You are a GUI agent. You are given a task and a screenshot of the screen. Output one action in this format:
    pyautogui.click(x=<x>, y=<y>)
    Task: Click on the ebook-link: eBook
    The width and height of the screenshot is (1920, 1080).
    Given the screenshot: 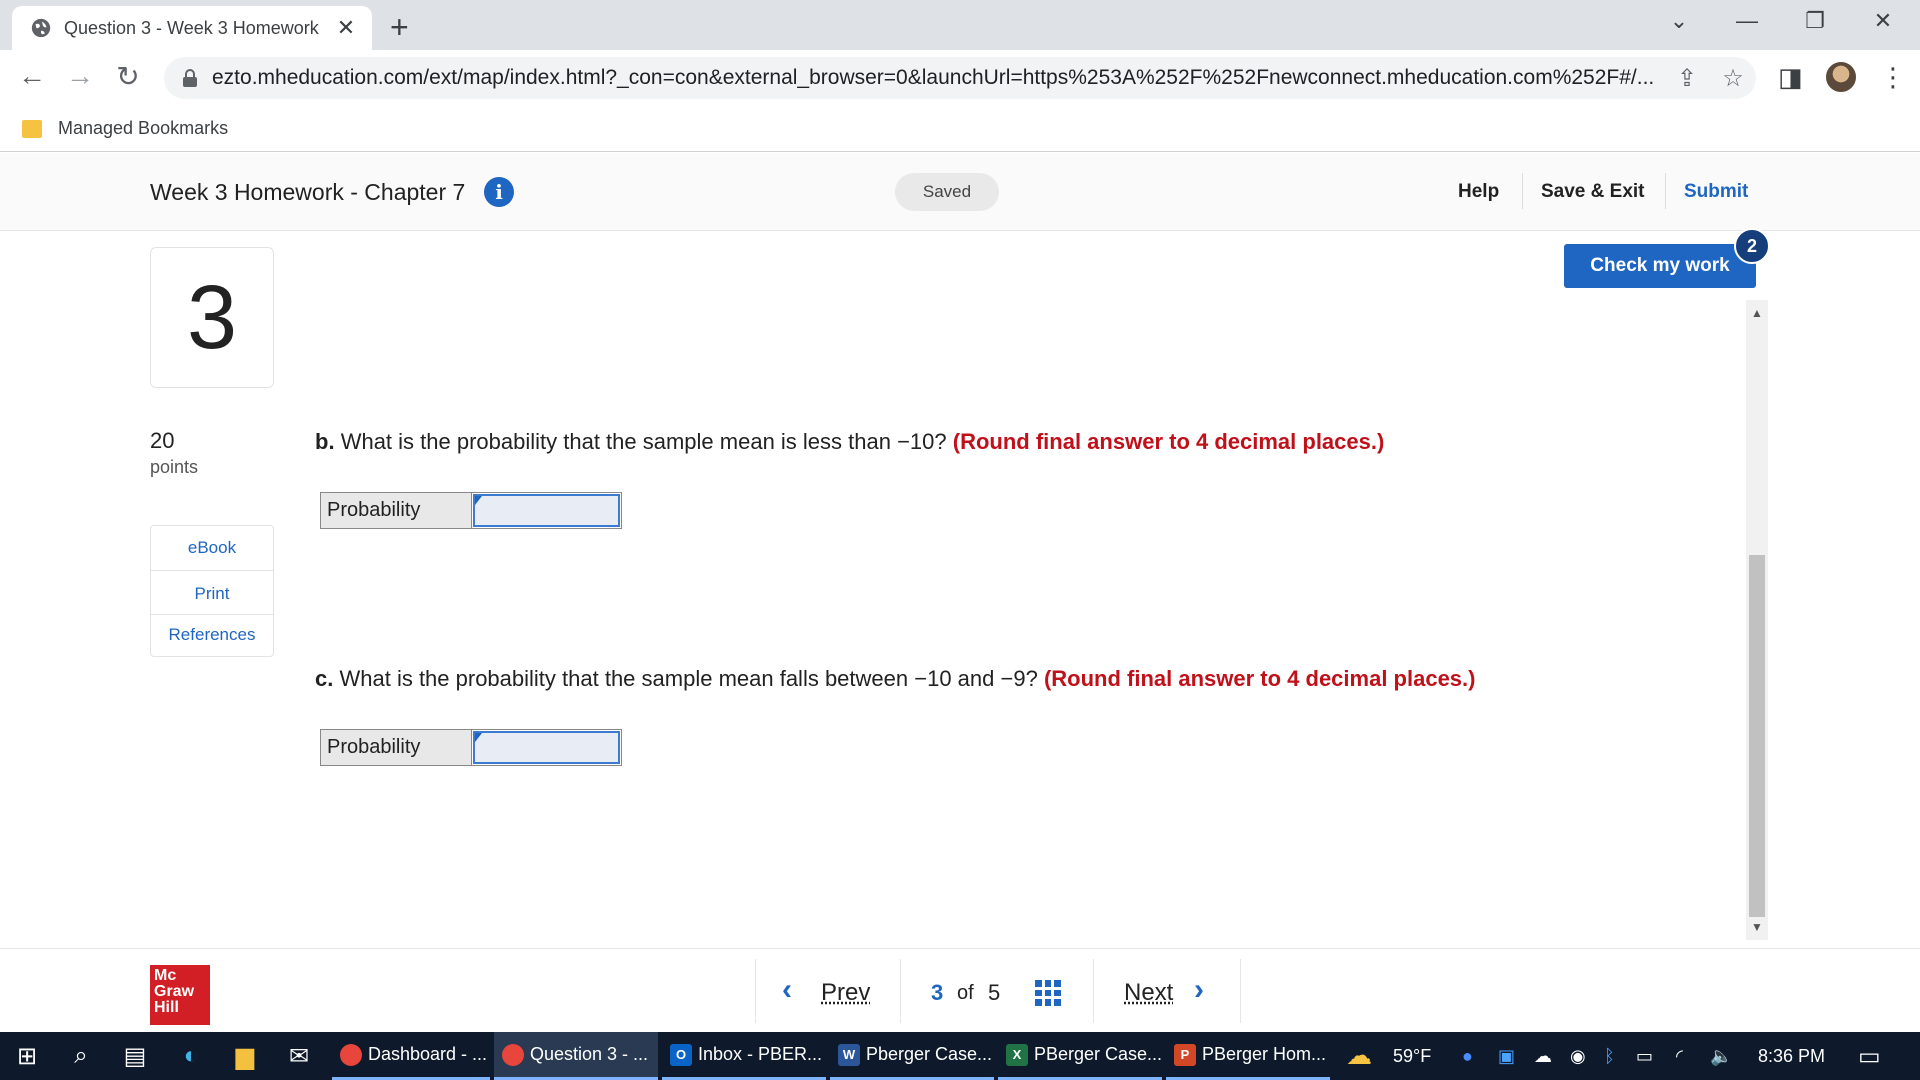 What is the action you would take?
    pyautogui.click(x=212, y=548)
    